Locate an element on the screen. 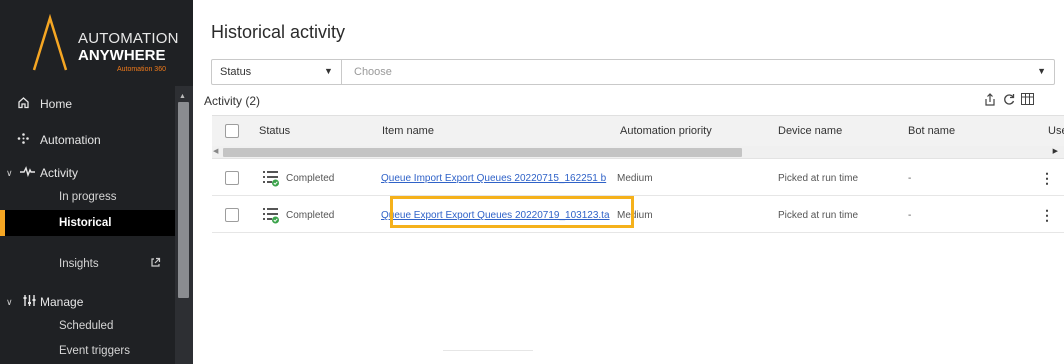 This screenshot has height=364, width=1064. table-horizontal-scrollbar: ◀ ▶ is located at coordinates (638, 152).